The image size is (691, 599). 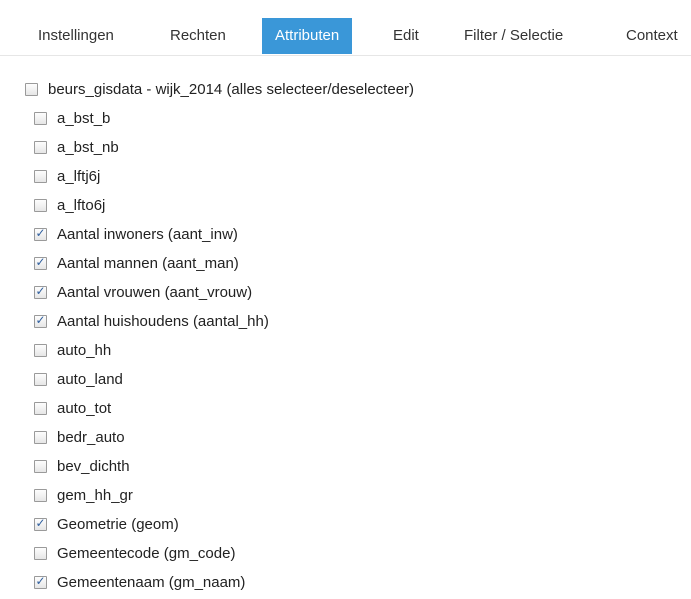 I want to click on attribute-row: a_lfto6j, so click(x=69, y=205).